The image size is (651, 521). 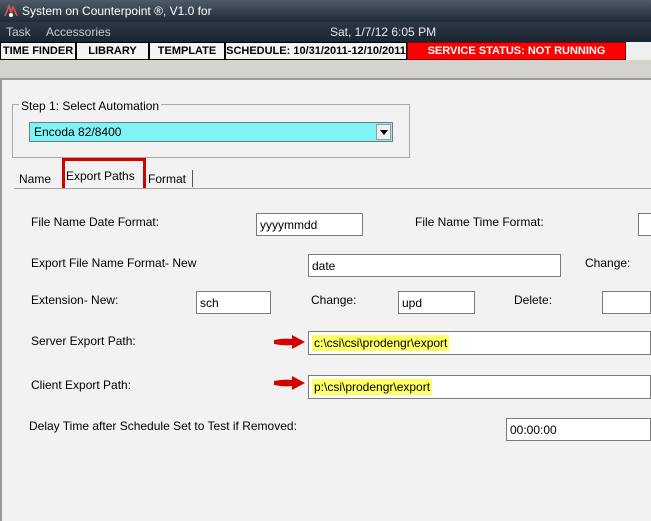 What do you see at coordinates (78, 132) in the screenshot?
I see `automation-select-value: Encoda 82/8400` at bounding box center [78, 132].